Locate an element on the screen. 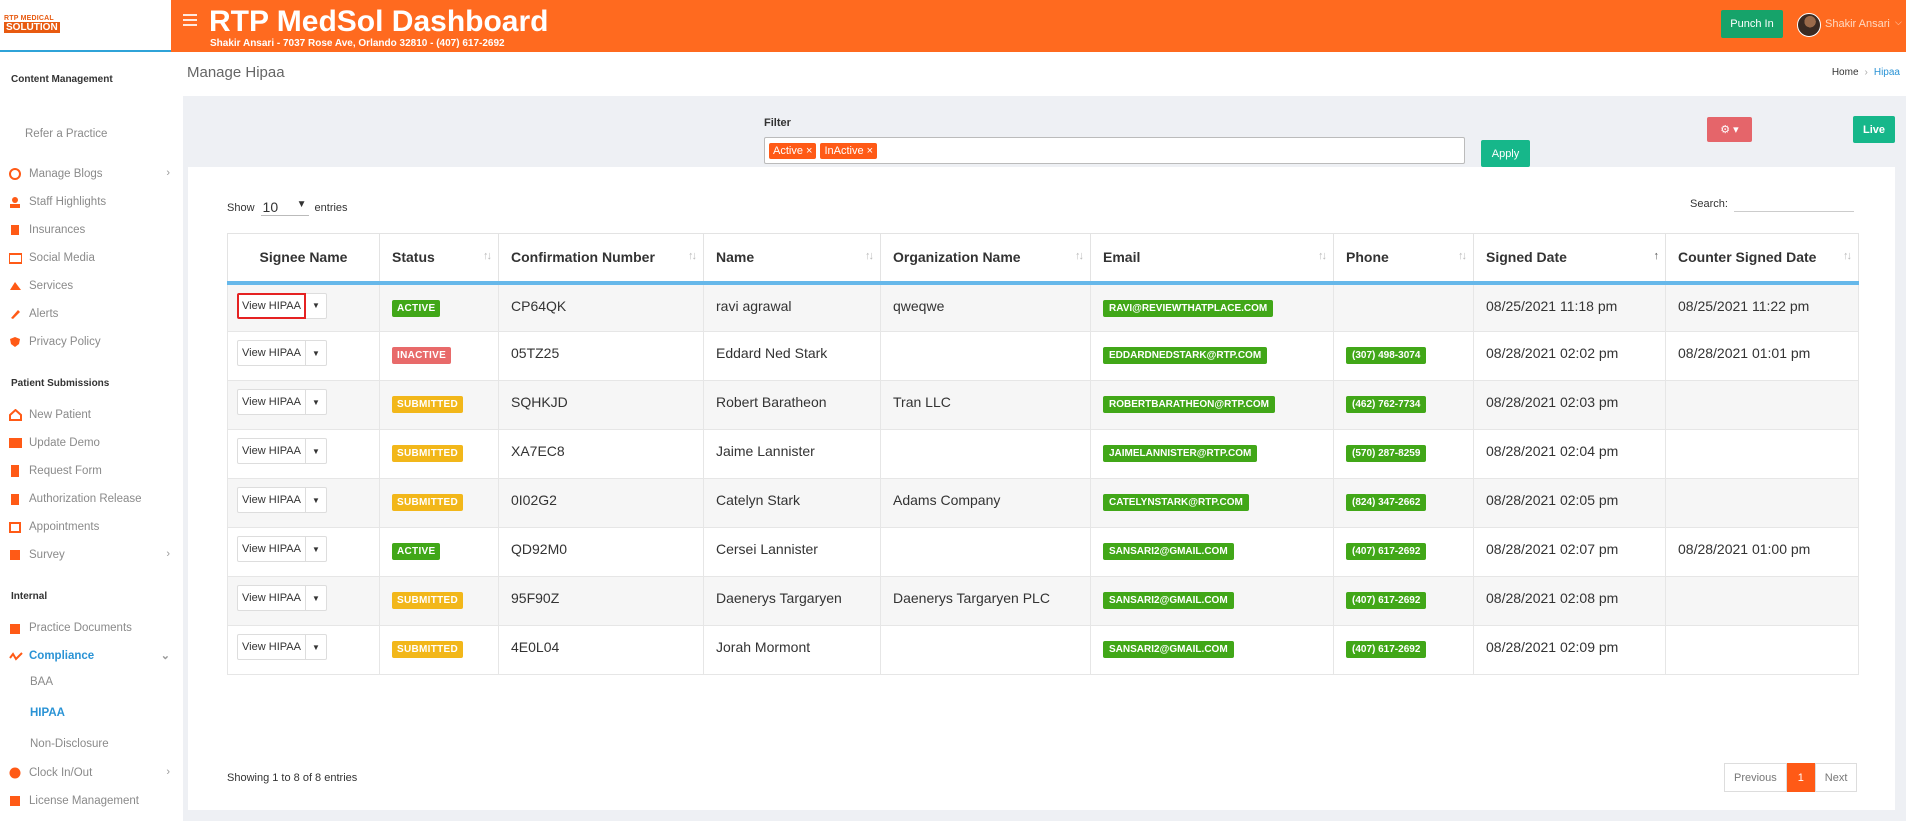 The image size is (1906, 821). app-title: RTP MedSol Dashboard is located at coordinates (379, 21).